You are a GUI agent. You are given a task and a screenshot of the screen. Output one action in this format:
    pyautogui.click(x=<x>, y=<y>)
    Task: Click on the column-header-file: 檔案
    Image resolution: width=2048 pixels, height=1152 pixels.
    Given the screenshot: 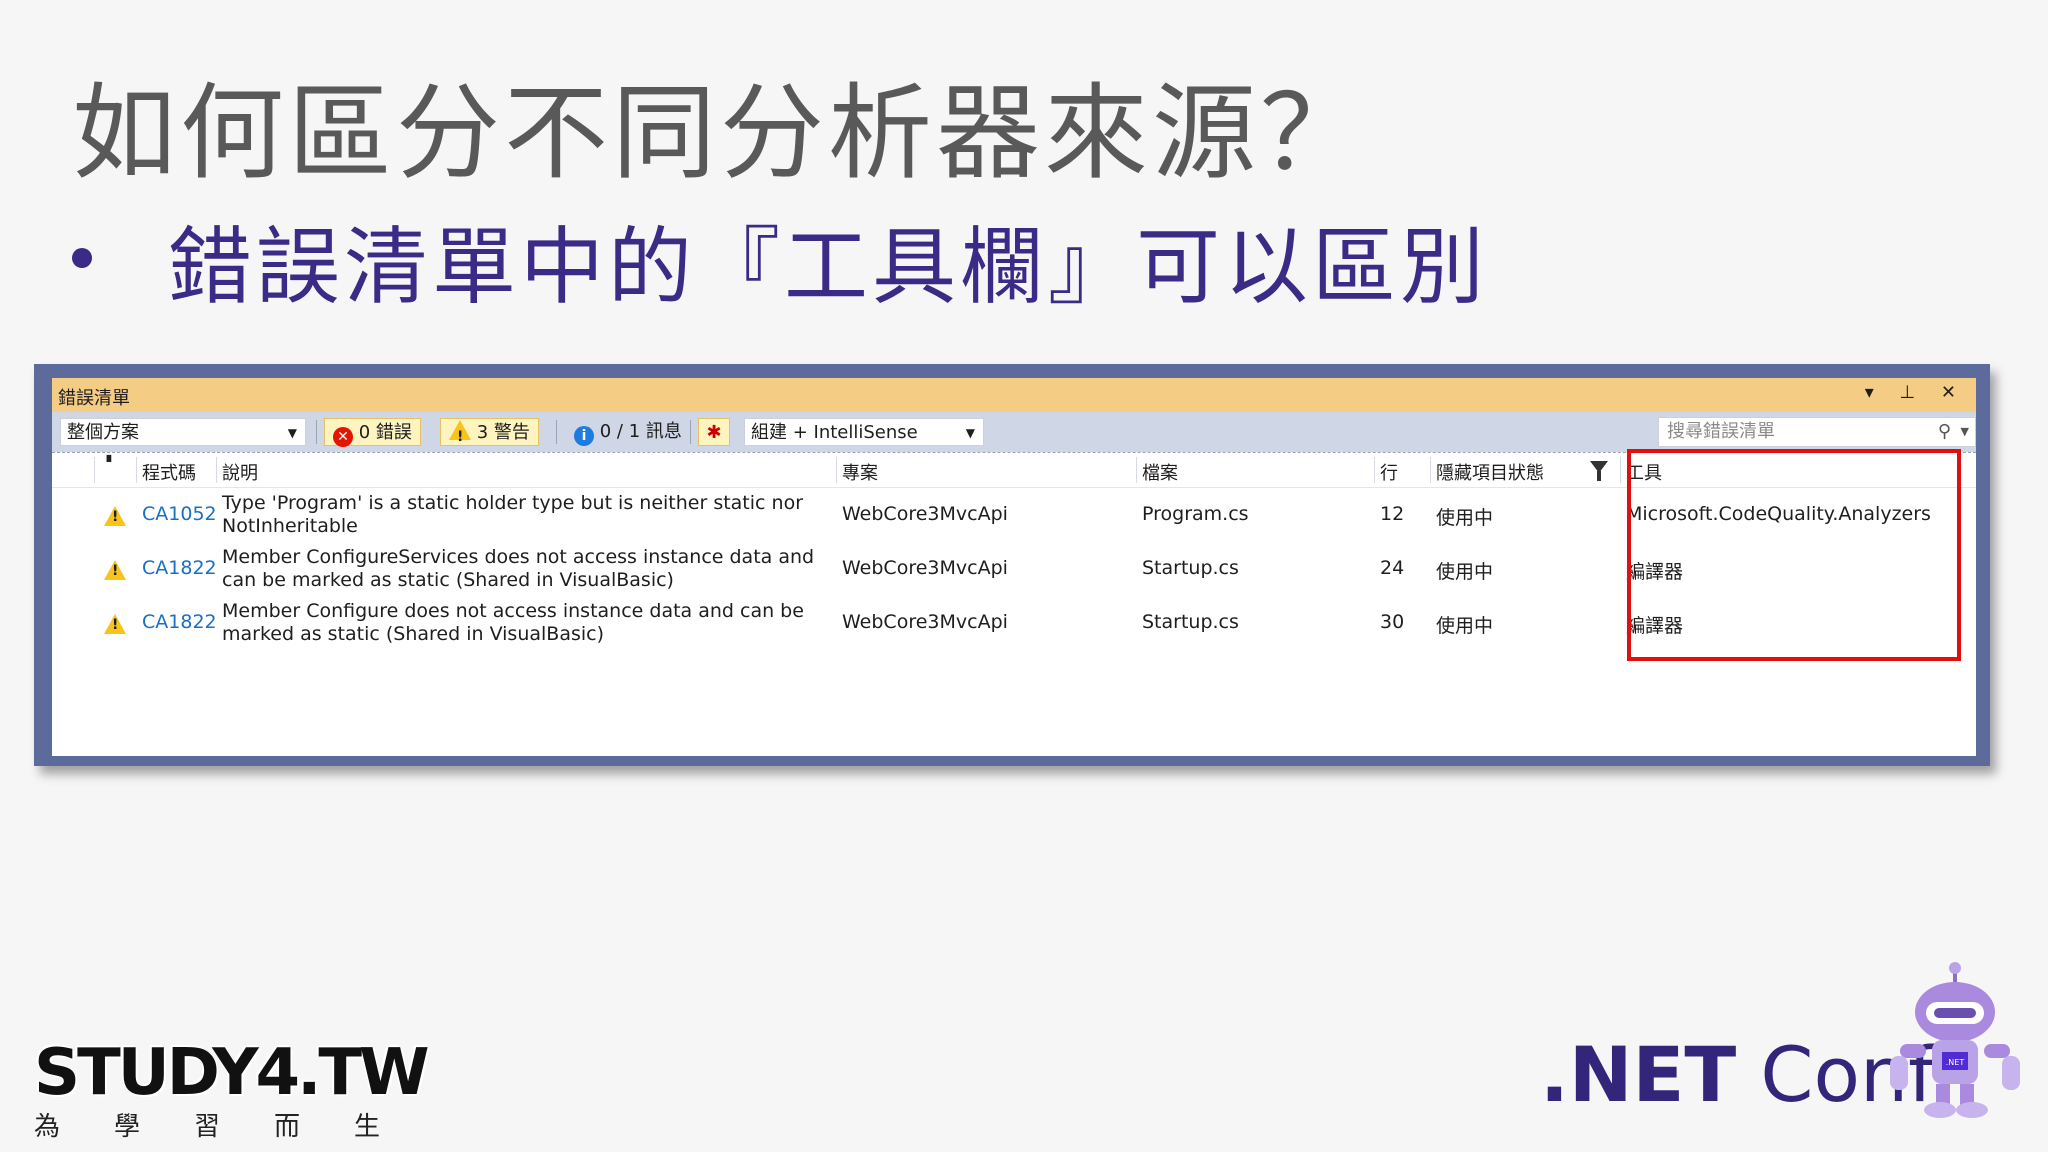 What is the action you would take?
    pyautogui.click(x=1160, y=472)
    